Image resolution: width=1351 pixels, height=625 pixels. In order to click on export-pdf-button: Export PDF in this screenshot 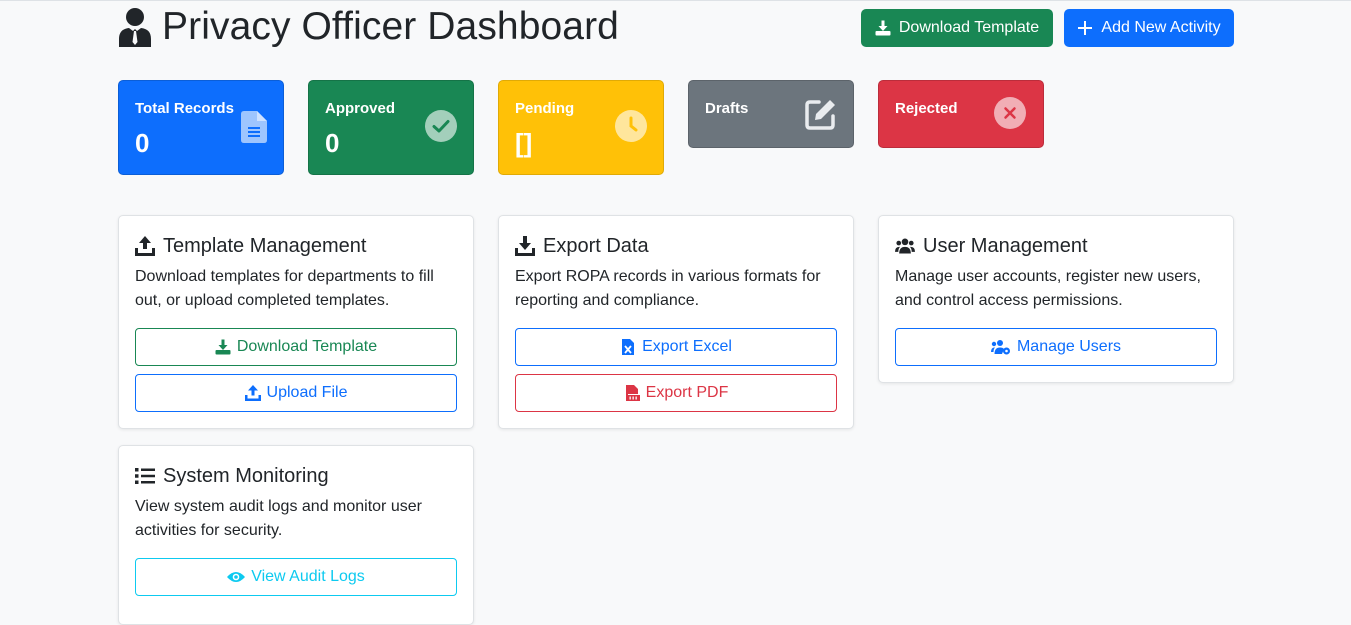, I will do `click(676, 393)`.